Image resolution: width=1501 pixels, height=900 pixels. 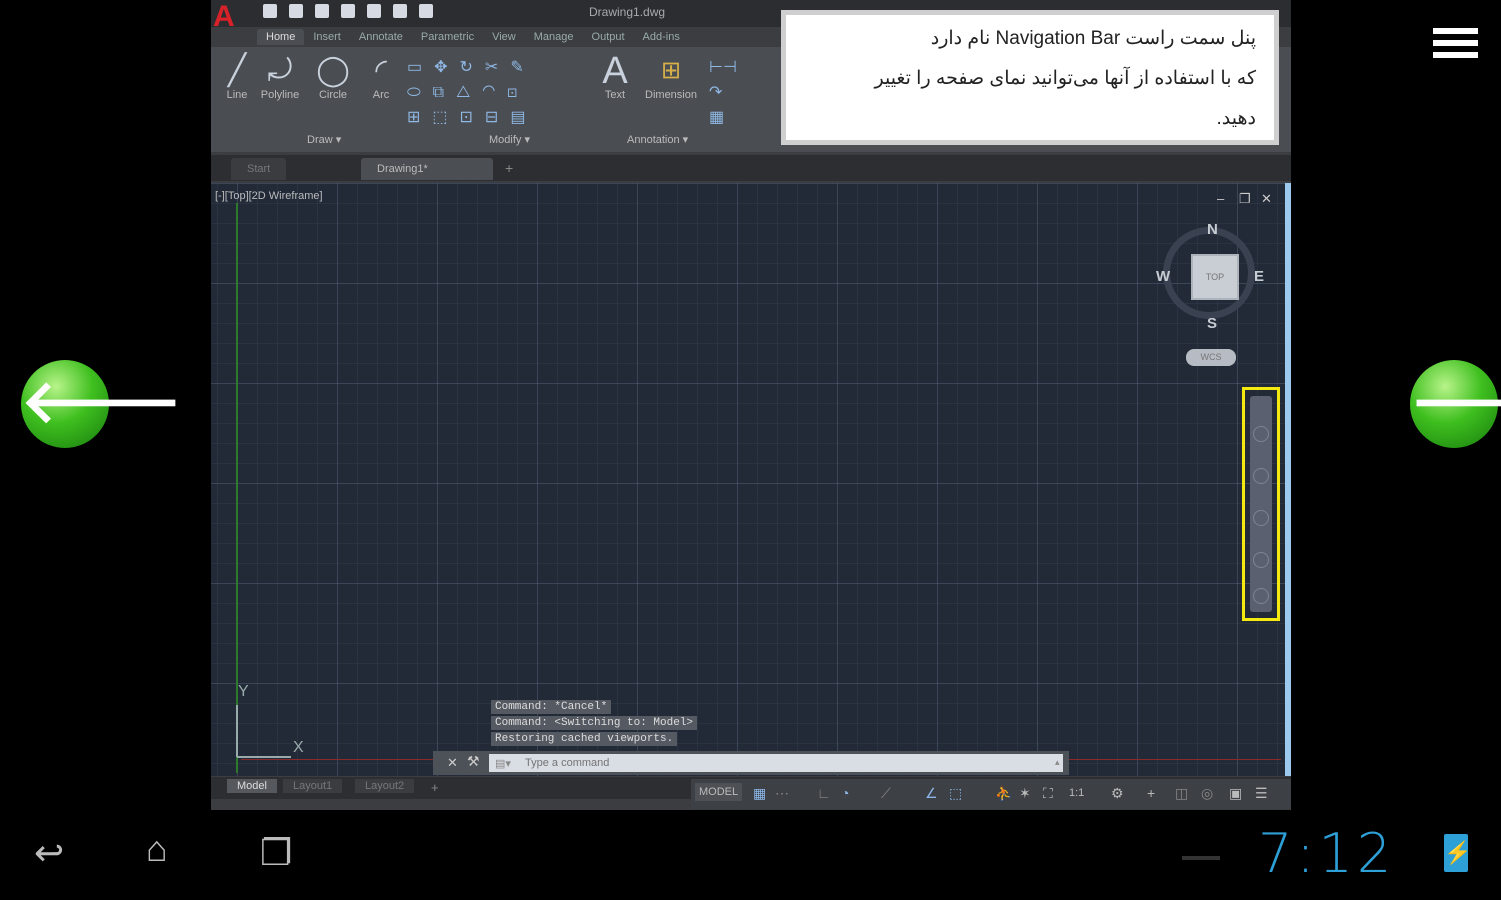 I want to click on ribbon-tab-insert: Insert, so click(x=327, y=37).